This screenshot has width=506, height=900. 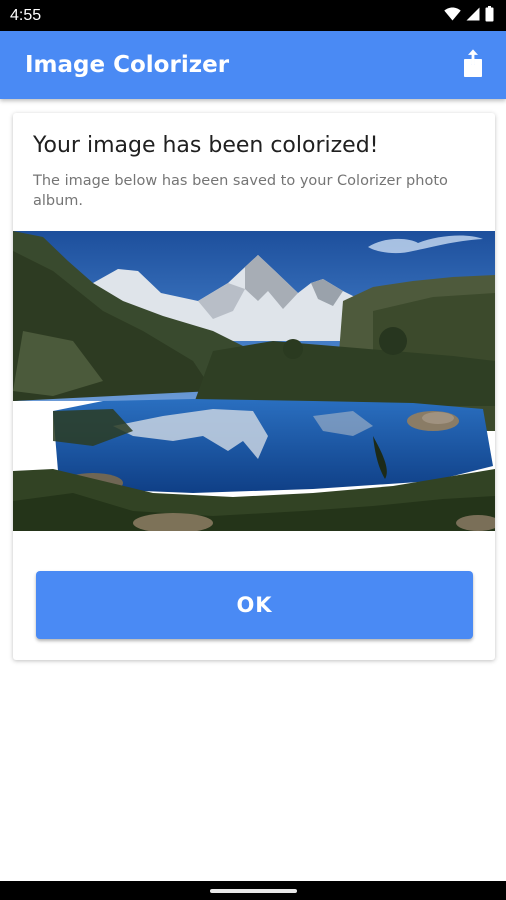 What do you see at coordinates (253, 15) in the screenshot?
I see `status-bar: 4:55` at bounding box center [253, 15].